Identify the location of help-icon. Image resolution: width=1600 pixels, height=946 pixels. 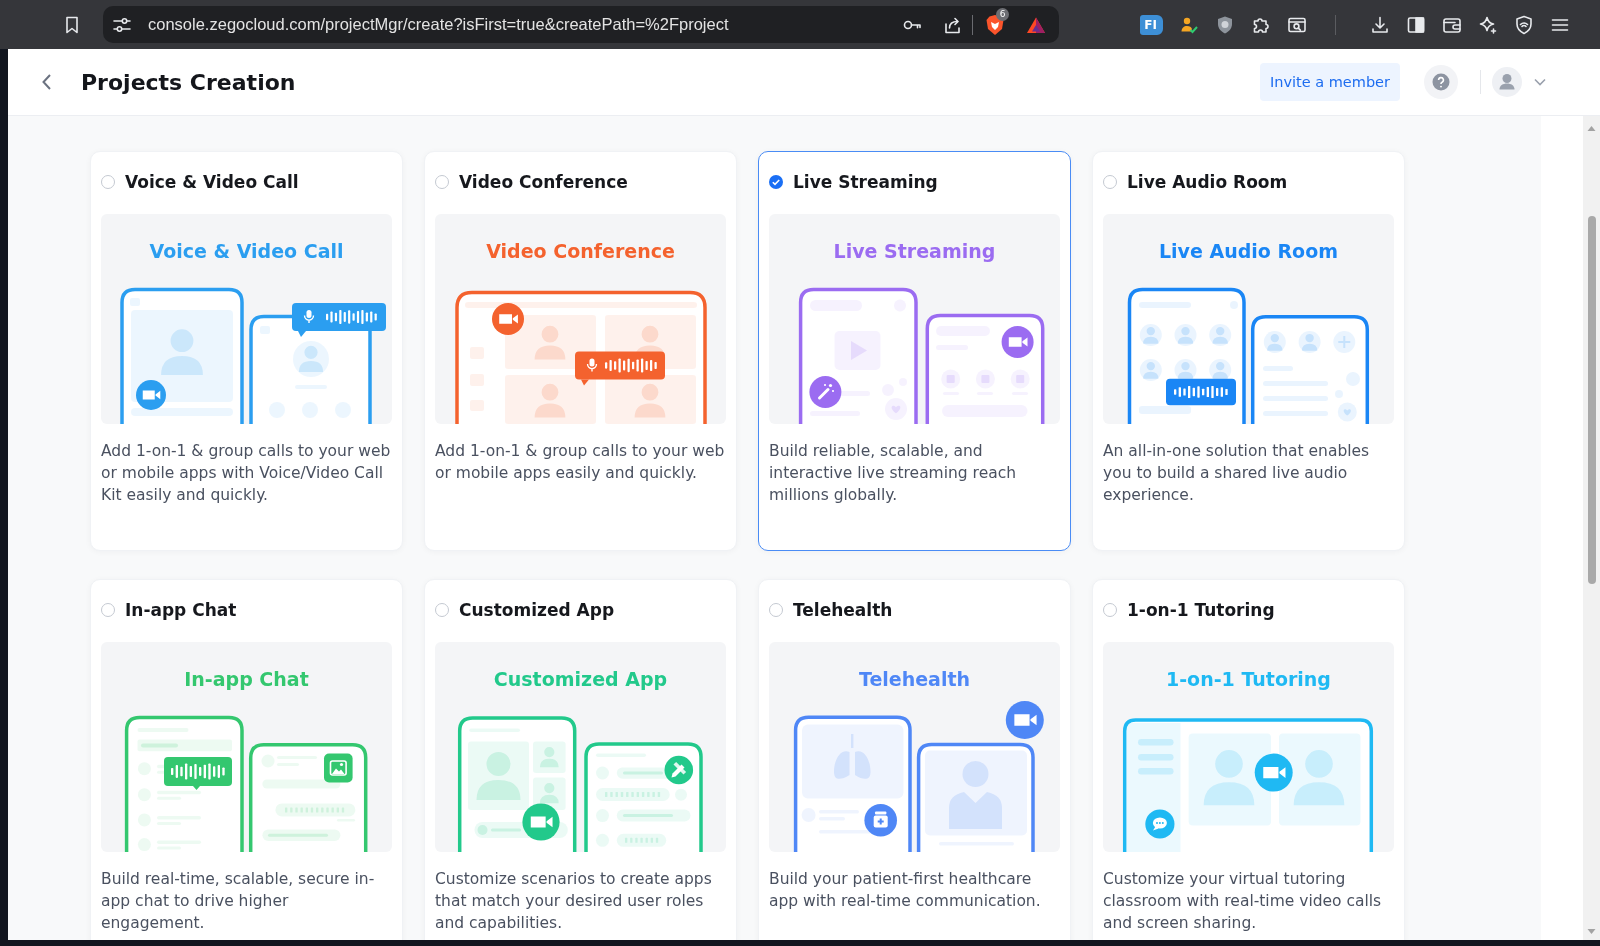
(1441, 82).